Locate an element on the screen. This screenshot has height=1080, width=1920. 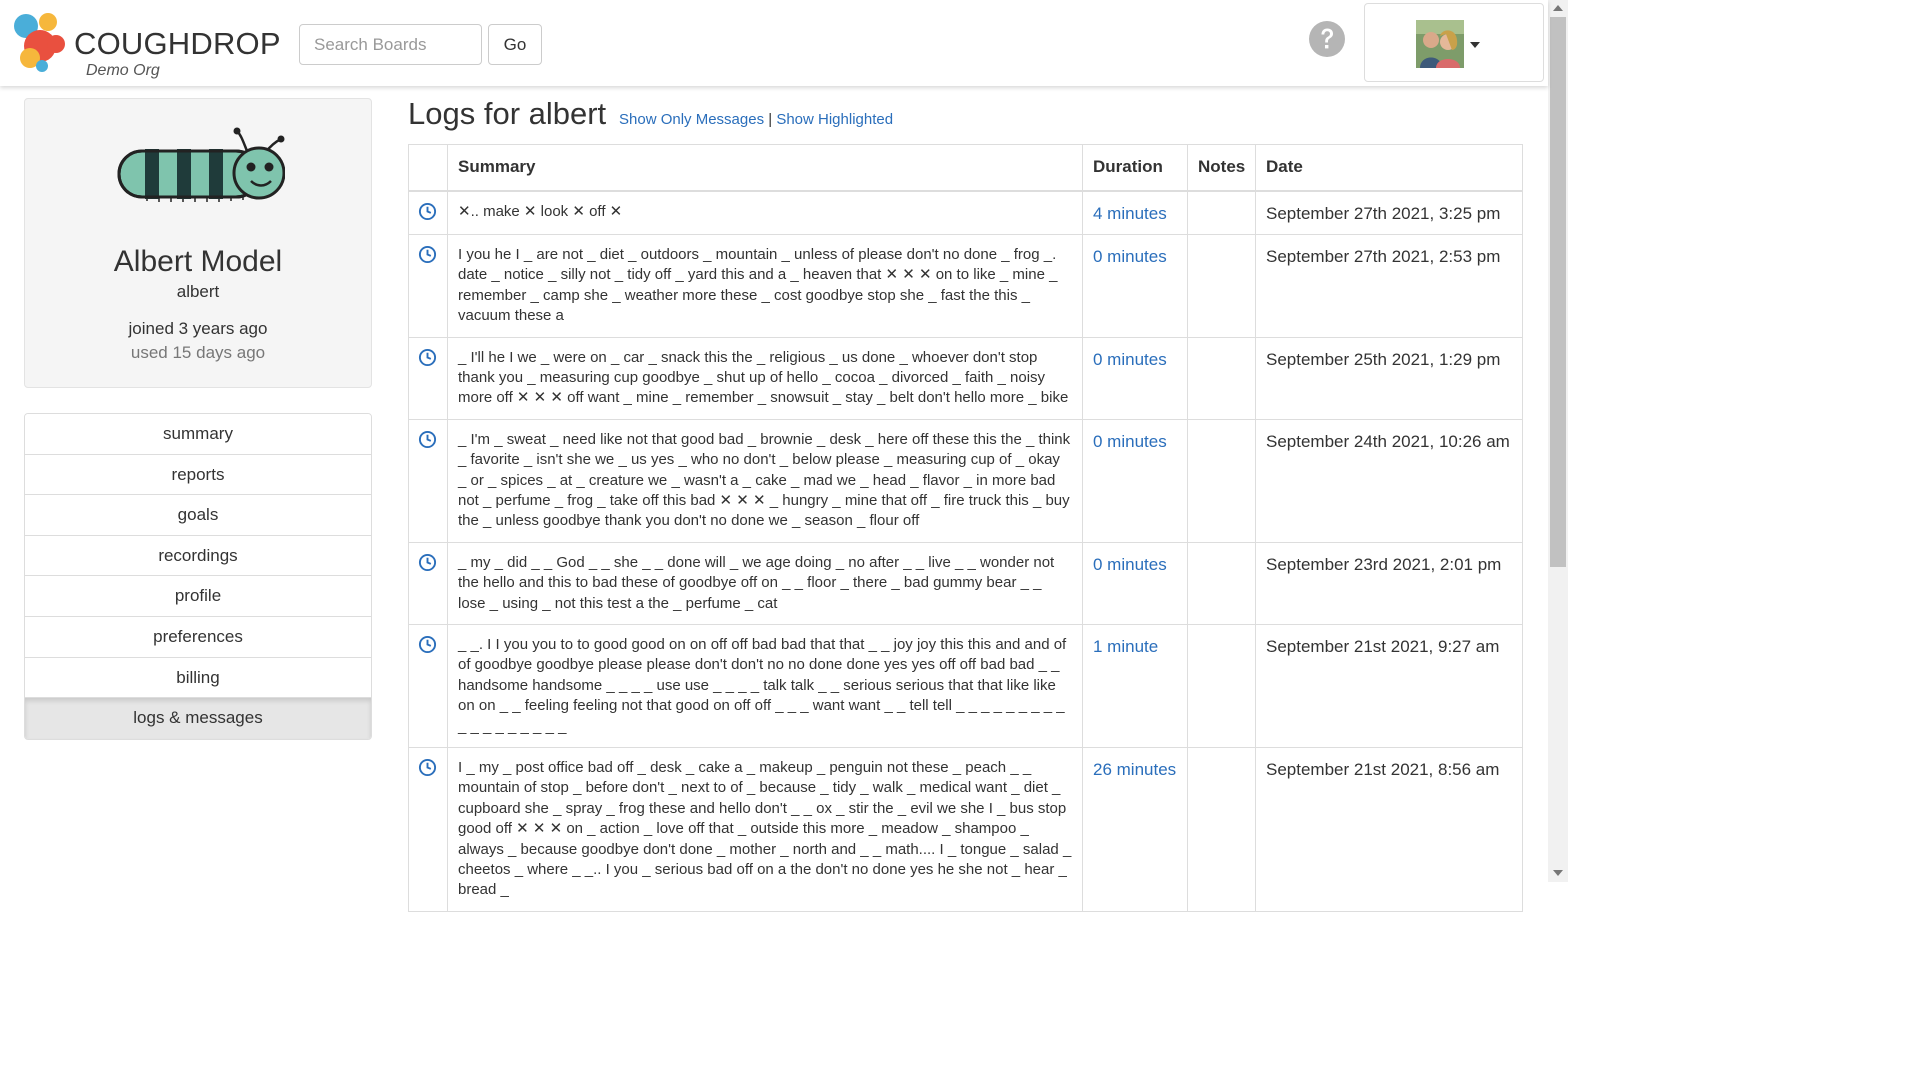
header-icon is located at coordinates (428, 168).